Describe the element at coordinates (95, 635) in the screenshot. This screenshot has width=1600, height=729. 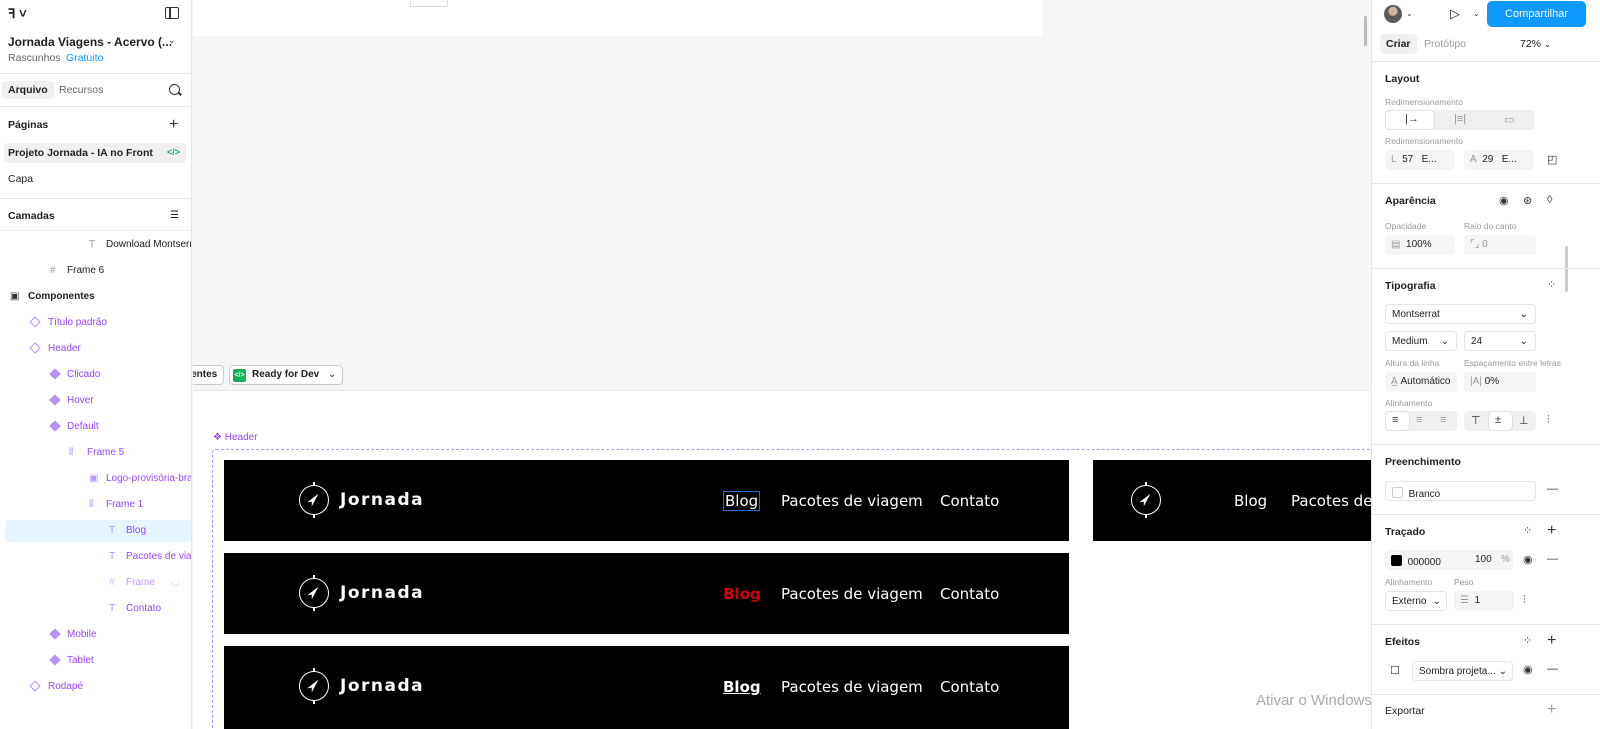
I see `layer-item: Mobile` at that location.